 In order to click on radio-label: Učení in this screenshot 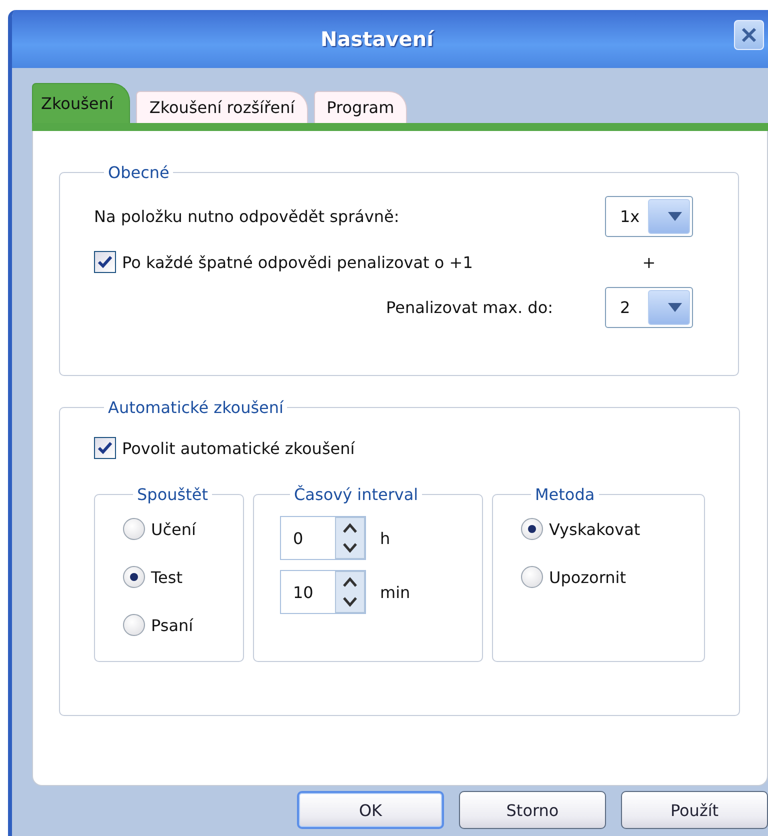, I will do `click(173, 529)`.